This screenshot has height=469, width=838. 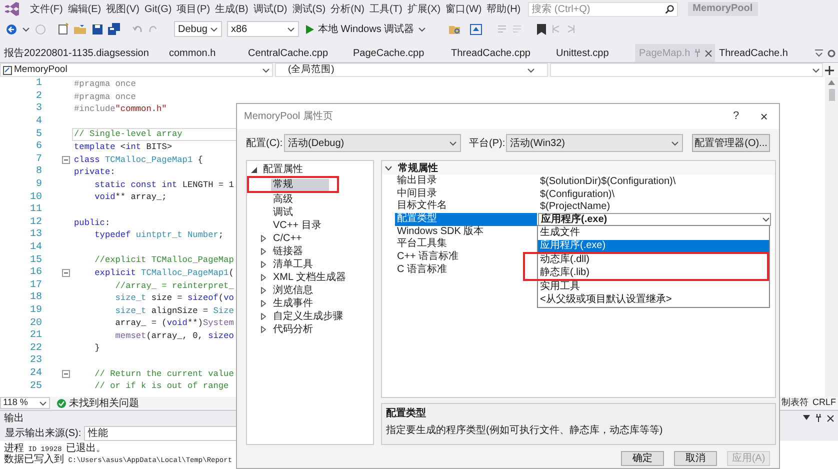 I want to click on property-name: 中间目录, so click(x=417, y=194).